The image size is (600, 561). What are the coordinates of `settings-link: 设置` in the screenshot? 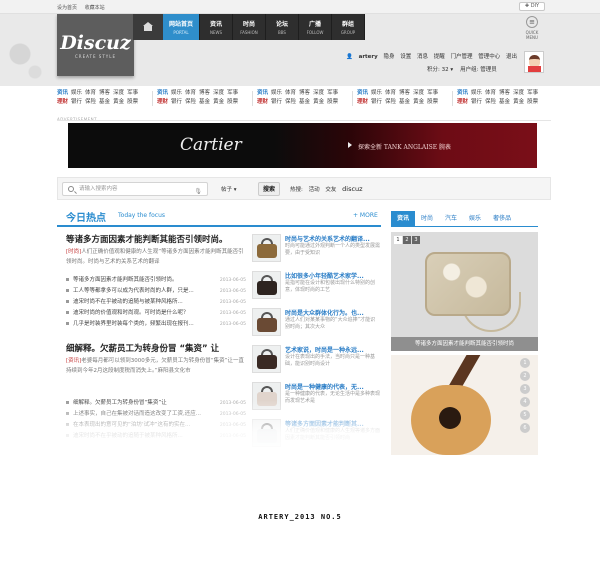 It's located at (405, 57).